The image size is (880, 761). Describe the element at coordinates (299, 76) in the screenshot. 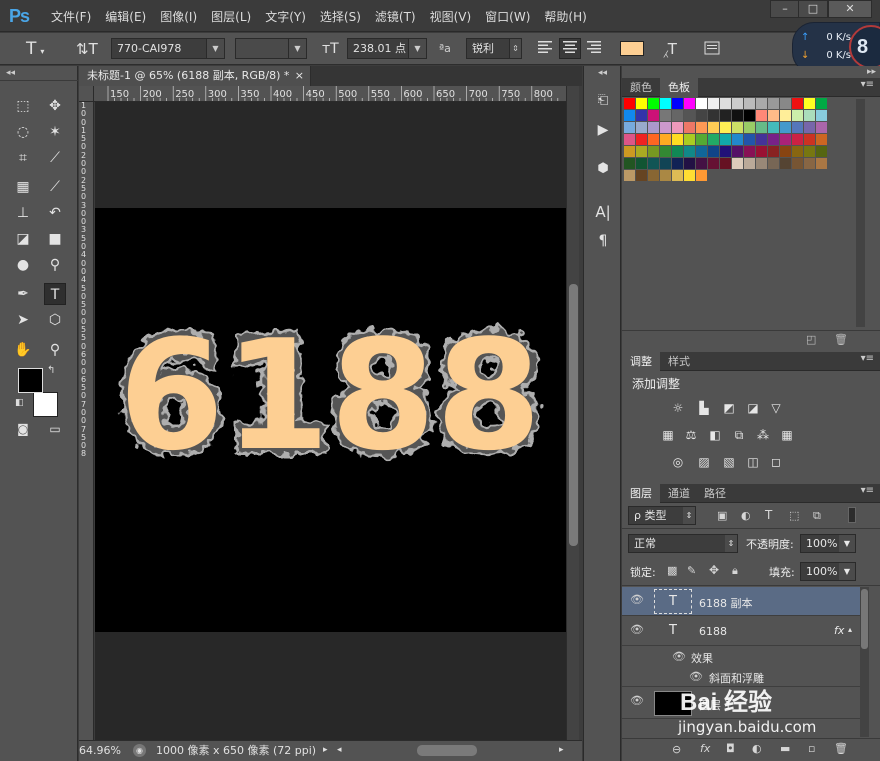

I see `close-tab-icon: ×` at that location.